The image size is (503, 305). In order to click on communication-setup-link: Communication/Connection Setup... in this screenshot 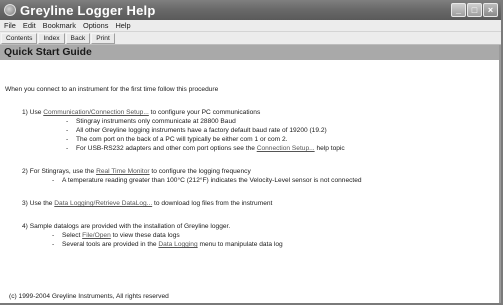, I will do `click(96, 112)`.